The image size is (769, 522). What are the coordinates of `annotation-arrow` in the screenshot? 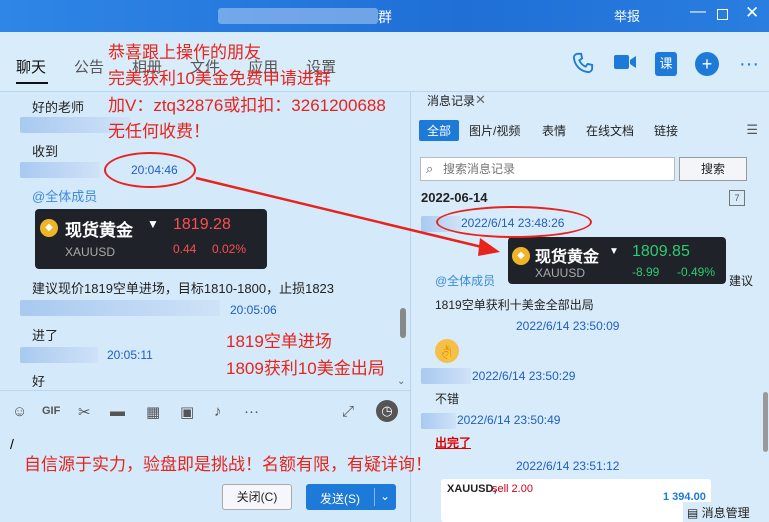 It's located at (347, 216).